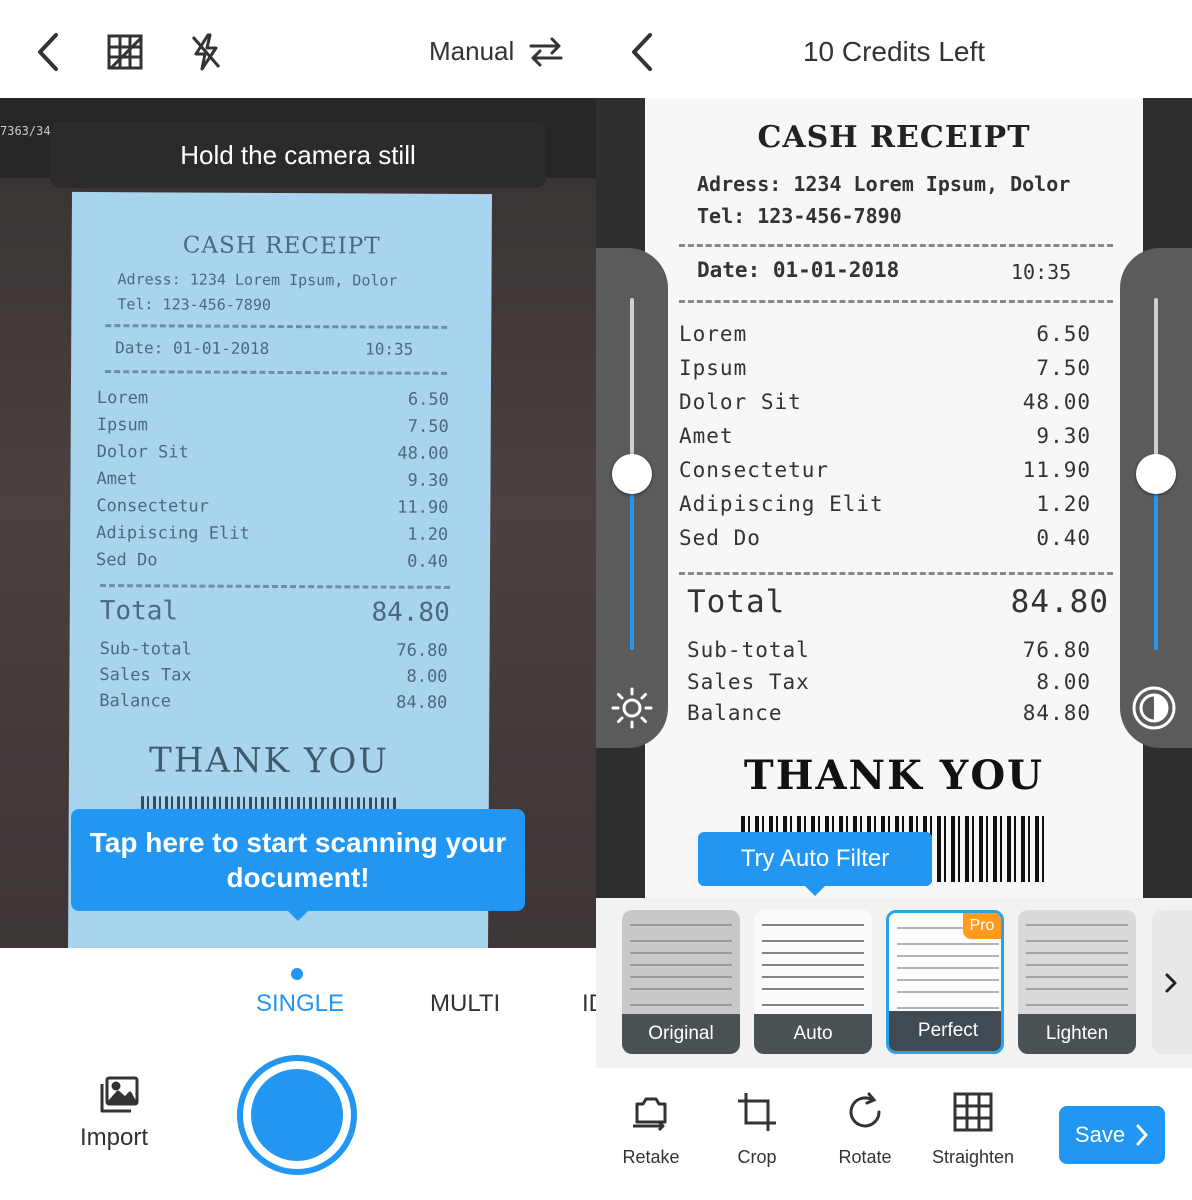 The width and height of the screenshot is (1192, 1200). What do you see at coordinates (119, 1095) in the screenshot?
I see `gallery-icon` at bounding box center [119, 1095].